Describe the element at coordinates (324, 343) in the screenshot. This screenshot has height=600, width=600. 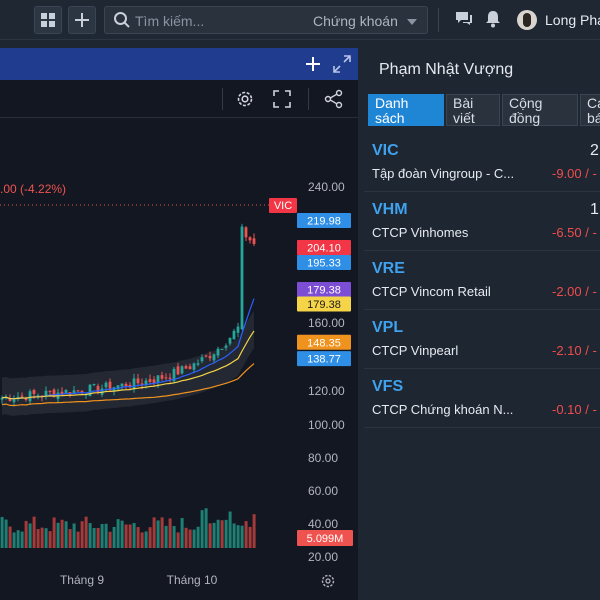
I see `price-tag-label: 148.35` at that location.